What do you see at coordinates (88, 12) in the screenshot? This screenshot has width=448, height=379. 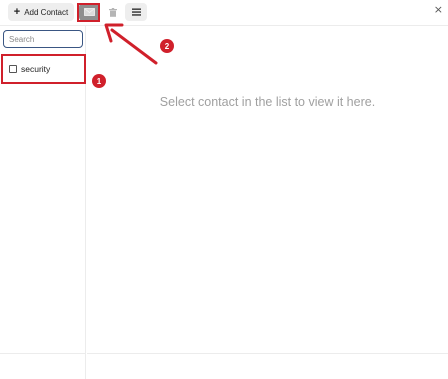 I see `highlight-box-email-button` at bounding box center [88, 12].